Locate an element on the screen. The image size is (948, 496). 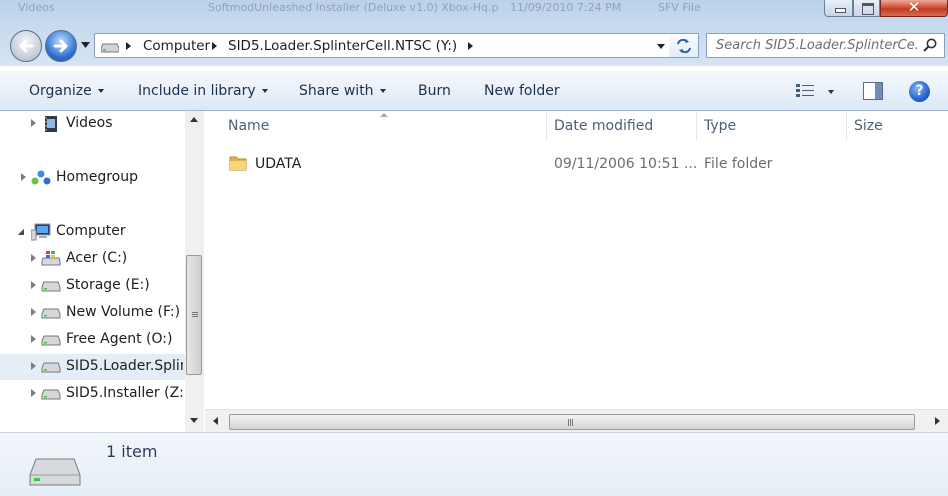
help-icon: ? is located at coordinates (919, 91).